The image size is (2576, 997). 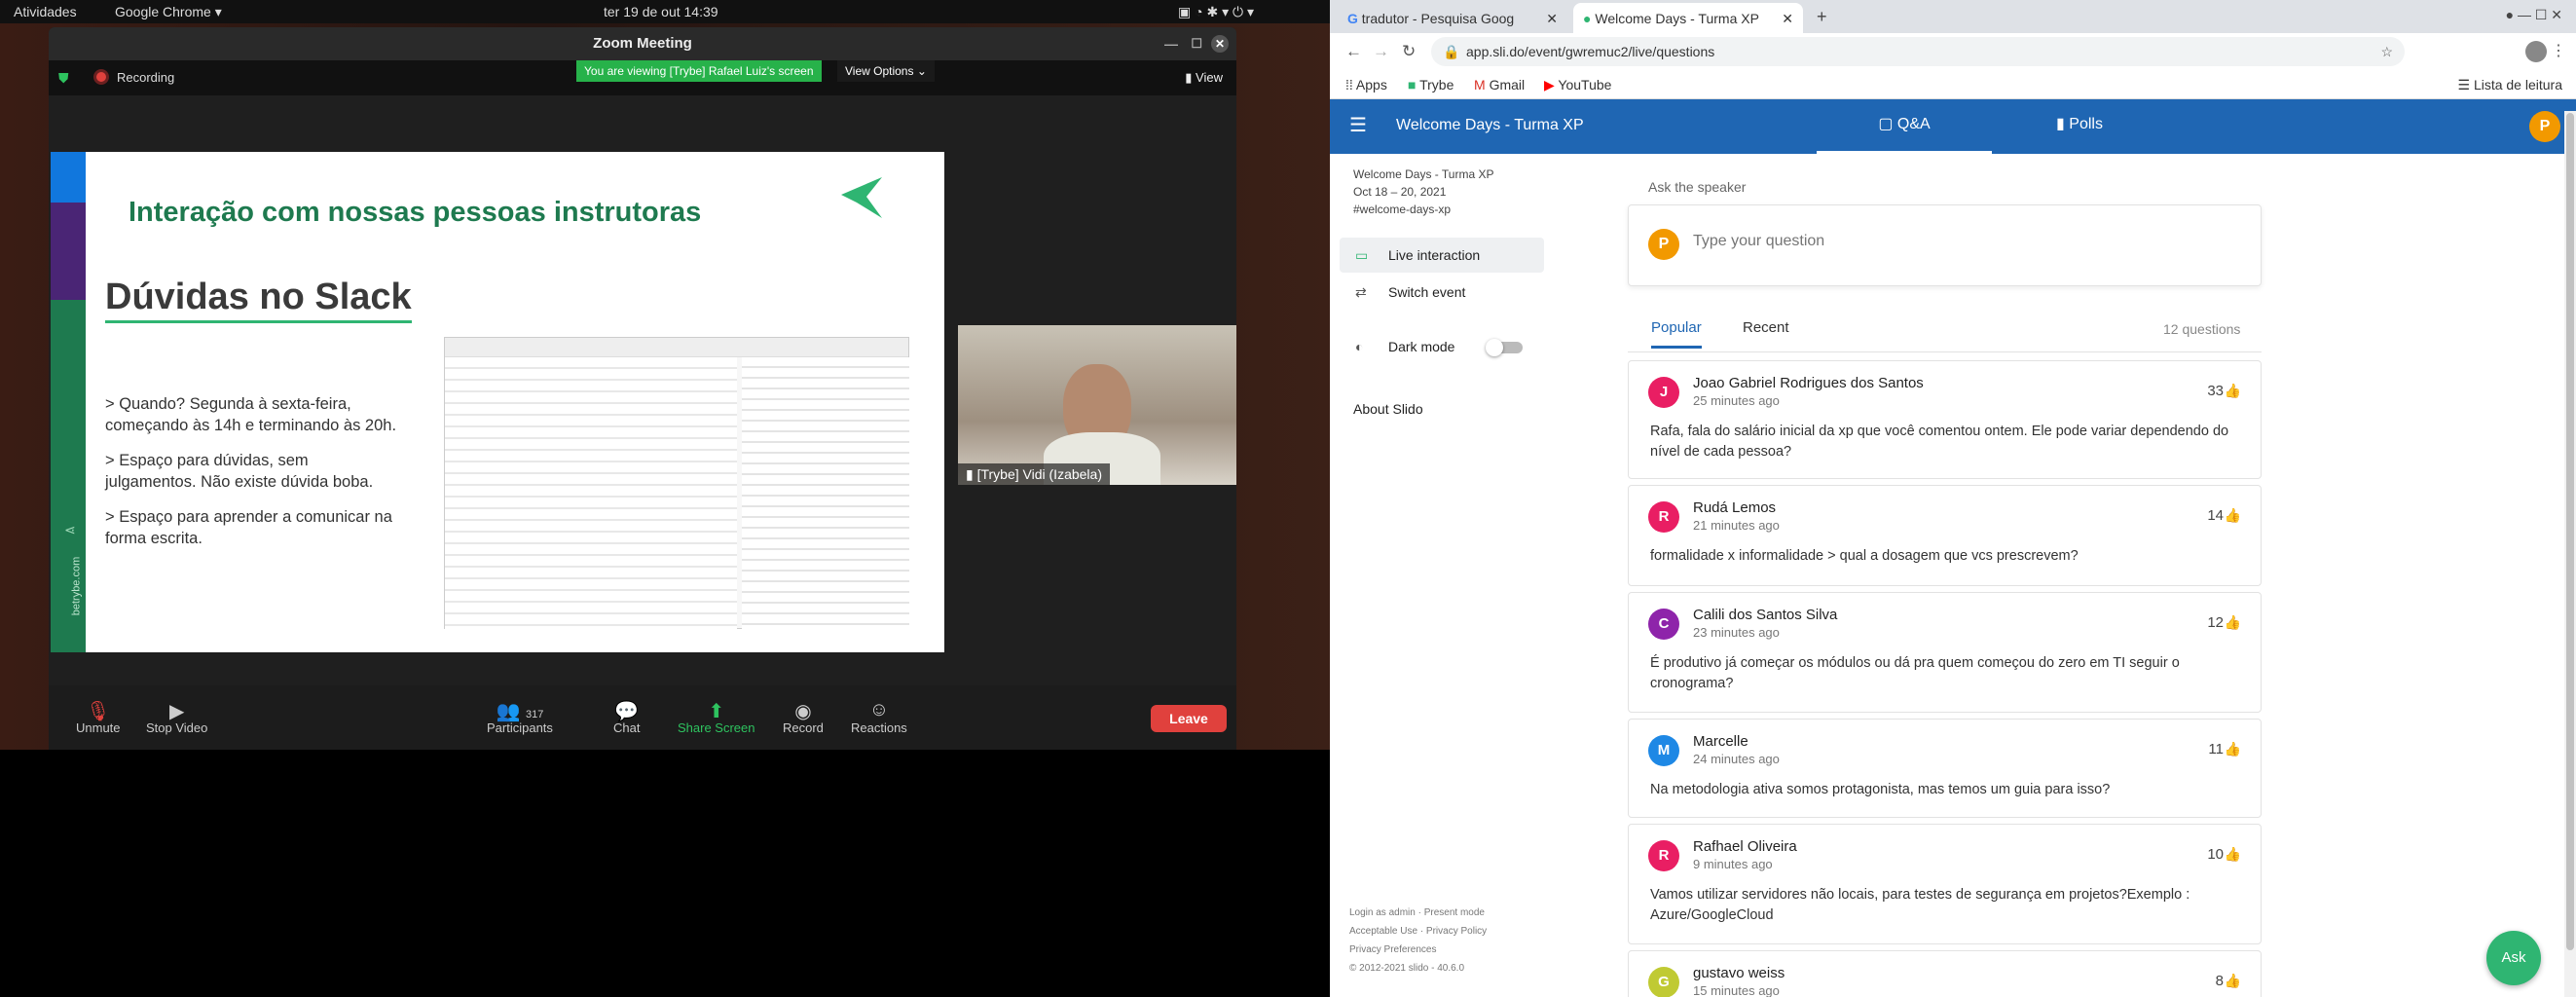 I want to click on record-label: Record, so click(x=803, y=727).